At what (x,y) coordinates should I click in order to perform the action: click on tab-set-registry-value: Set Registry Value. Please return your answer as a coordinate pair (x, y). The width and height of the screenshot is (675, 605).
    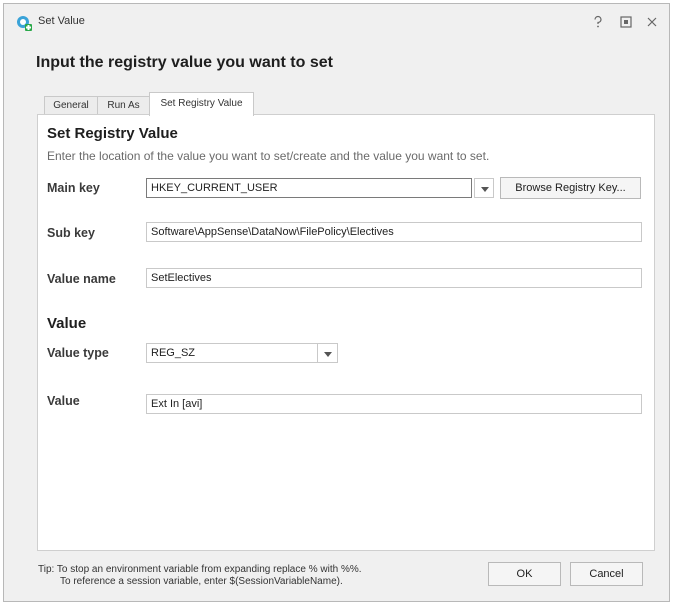
    Looking at the image, I should click on (201, 104).